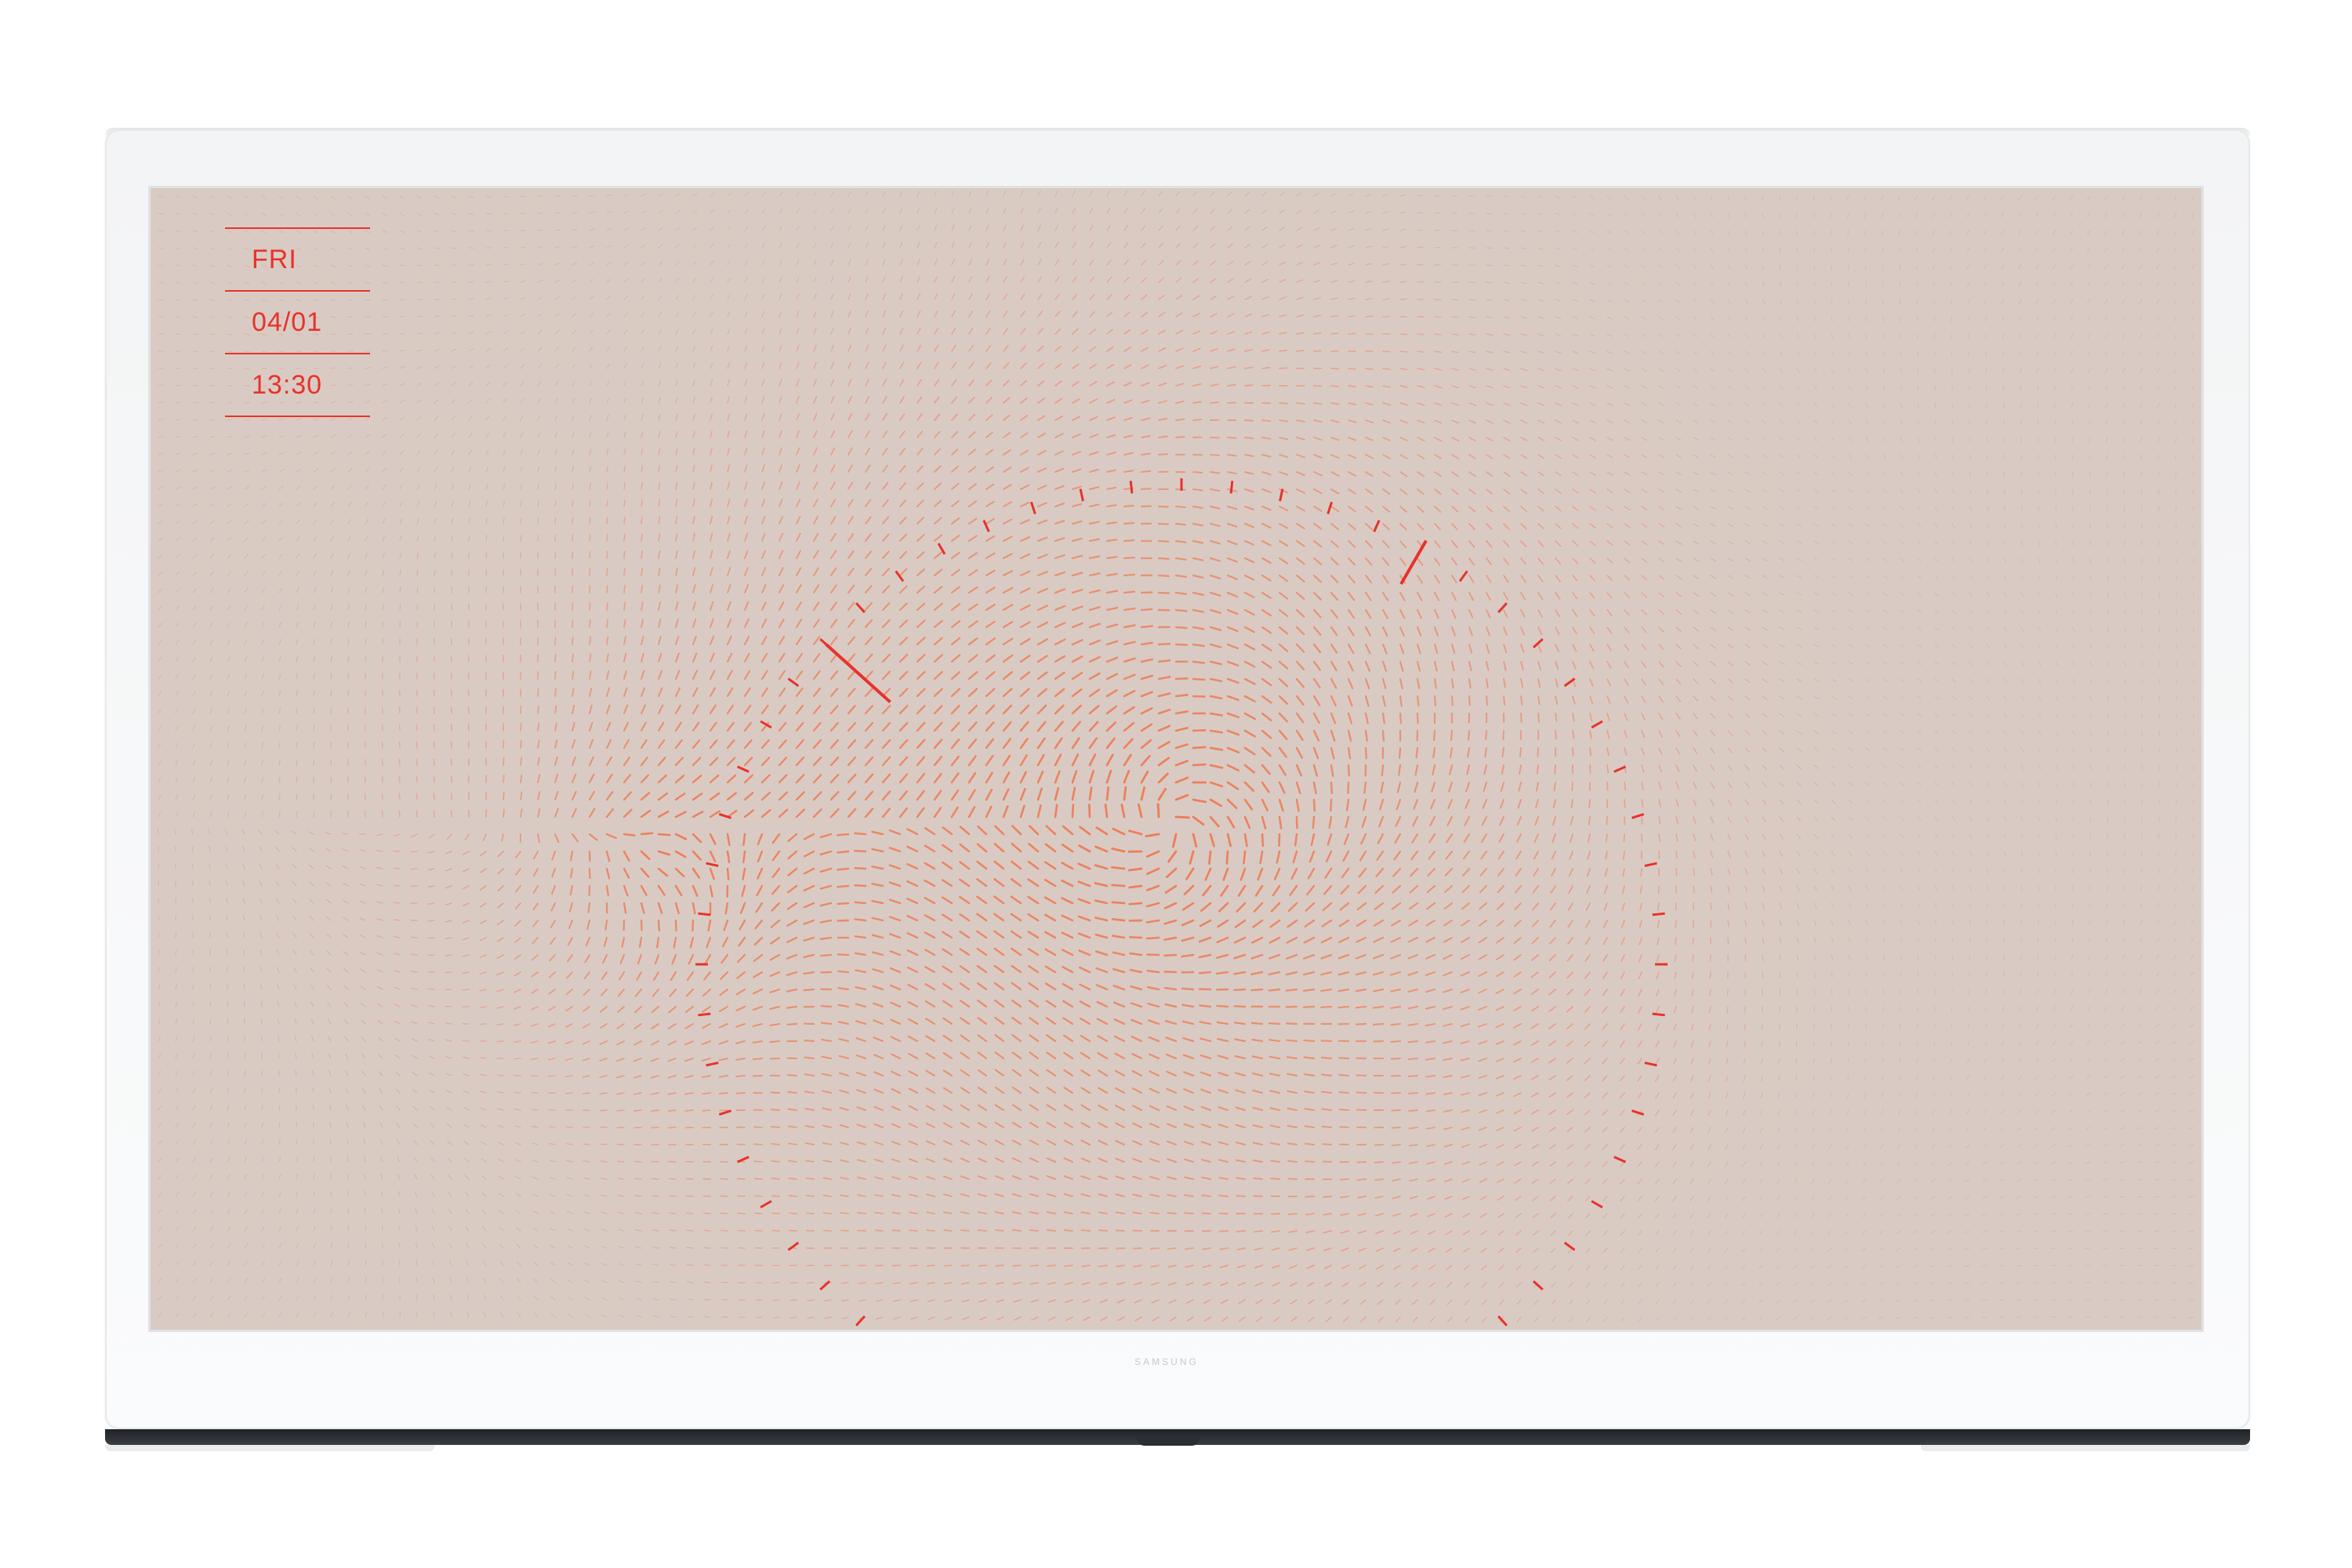 This screenshot has width=2352, height=1568. What do you see at coordinates (269, 1448) in the screenshot?
I see `stand-foot-left` at bounding box center [269, 1448].